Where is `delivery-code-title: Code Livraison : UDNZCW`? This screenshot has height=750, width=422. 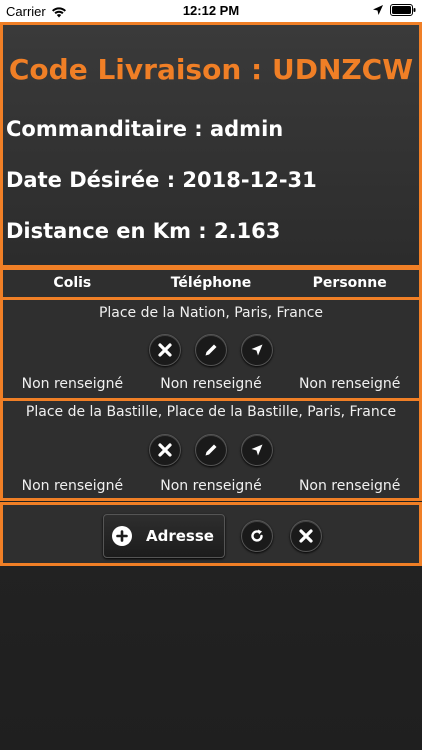
delivery-code-title: Code Livraison : UDNZCW is located at coordinates (211, 69).